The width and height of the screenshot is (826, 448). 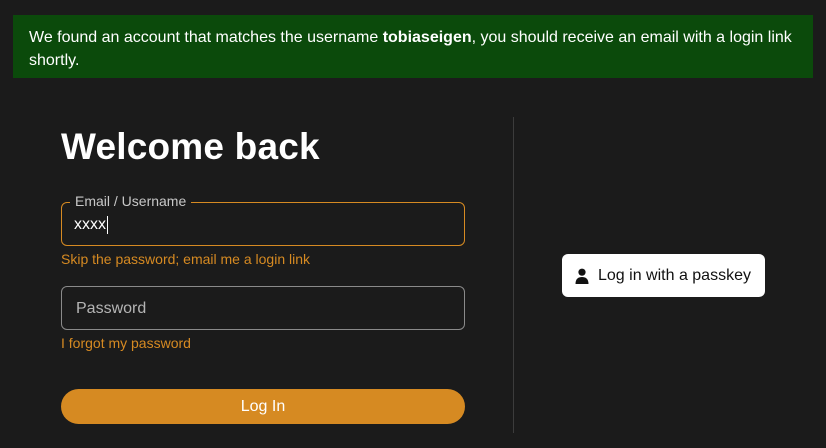 What do you see at coordinates (513, 275) in the screenshot?
I see `vertical-divider` at bounding box center [513, 275].